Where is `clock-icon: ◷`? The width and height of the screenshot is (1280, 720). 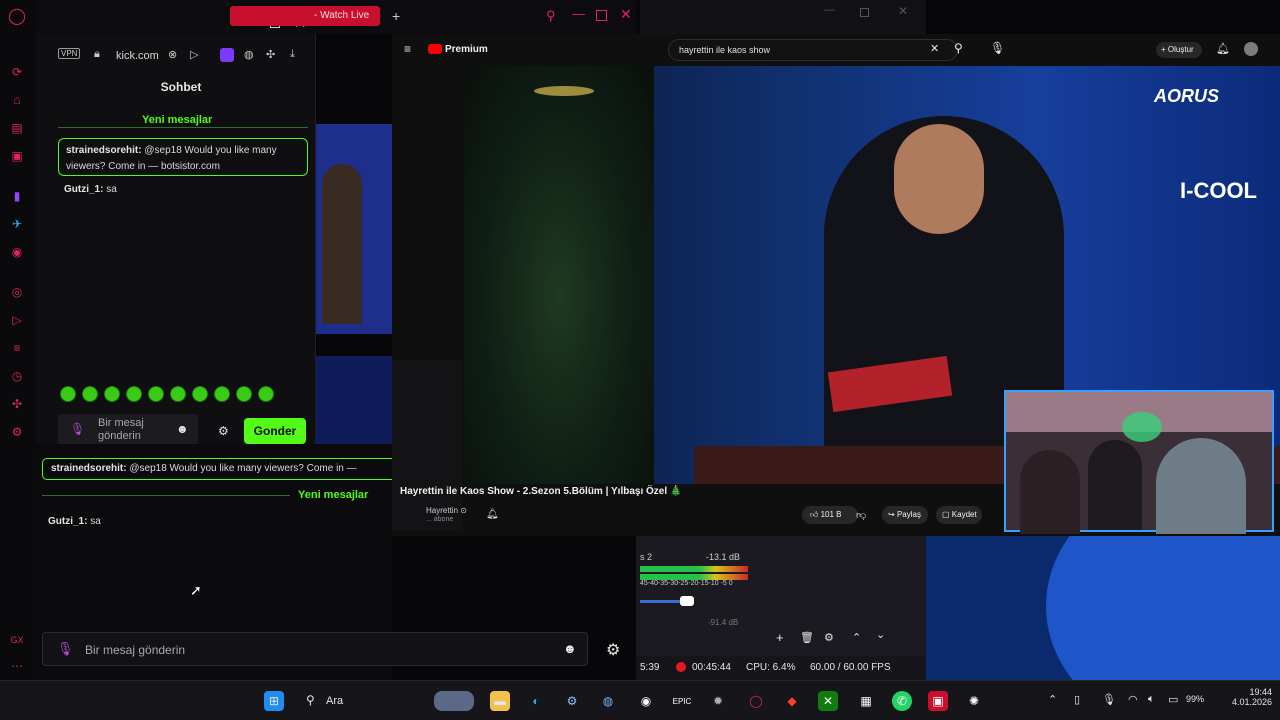 clock-icon: ◷ is located at coordinates (17, 376).